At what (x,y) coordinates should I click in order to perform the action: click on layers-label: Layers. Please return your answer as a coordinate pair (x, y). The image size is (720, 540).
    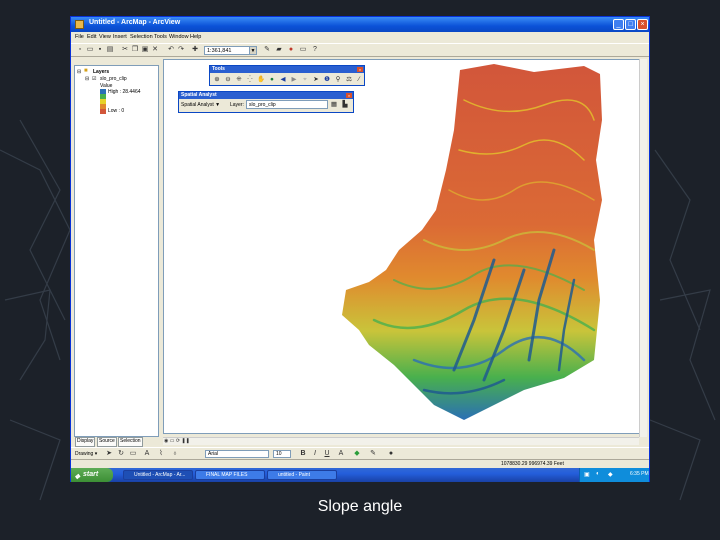
    Looking at the image, I should click on (101, 72).